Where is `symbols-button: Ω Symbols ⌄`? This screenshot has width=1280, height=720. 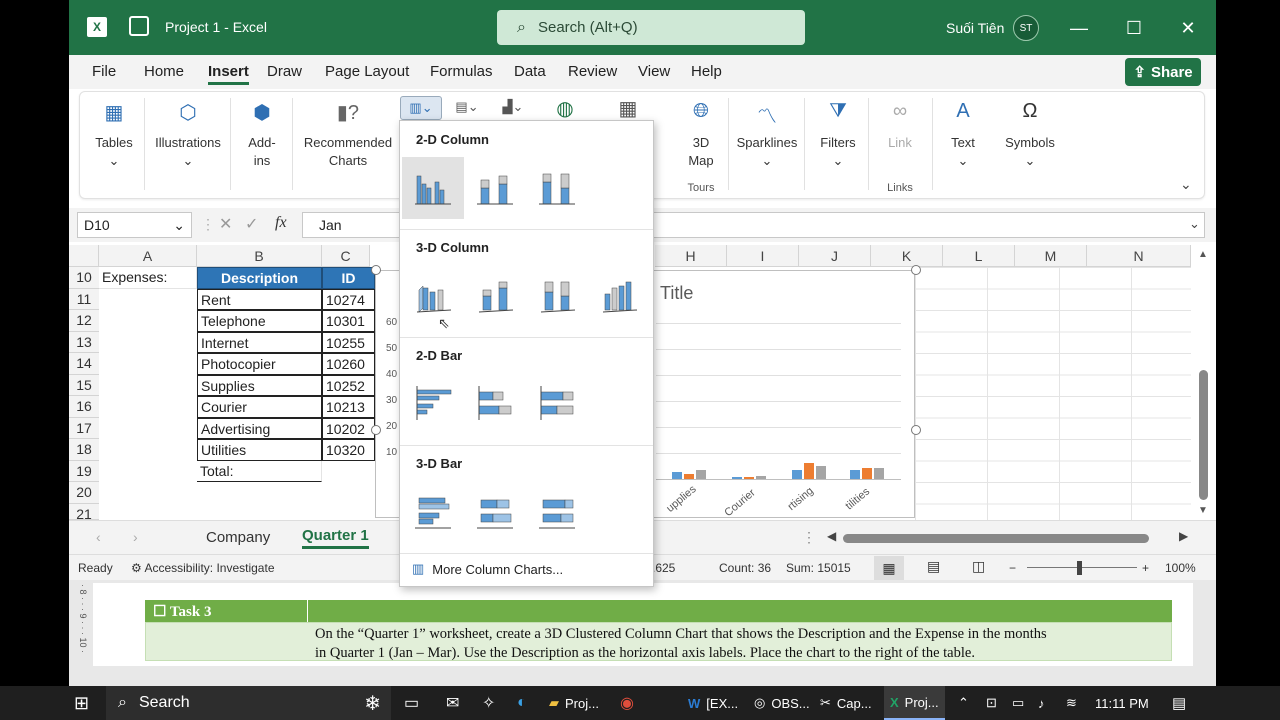
symbols-button: Ω Symbols ⌄ is located at coordinates (1030, 145).